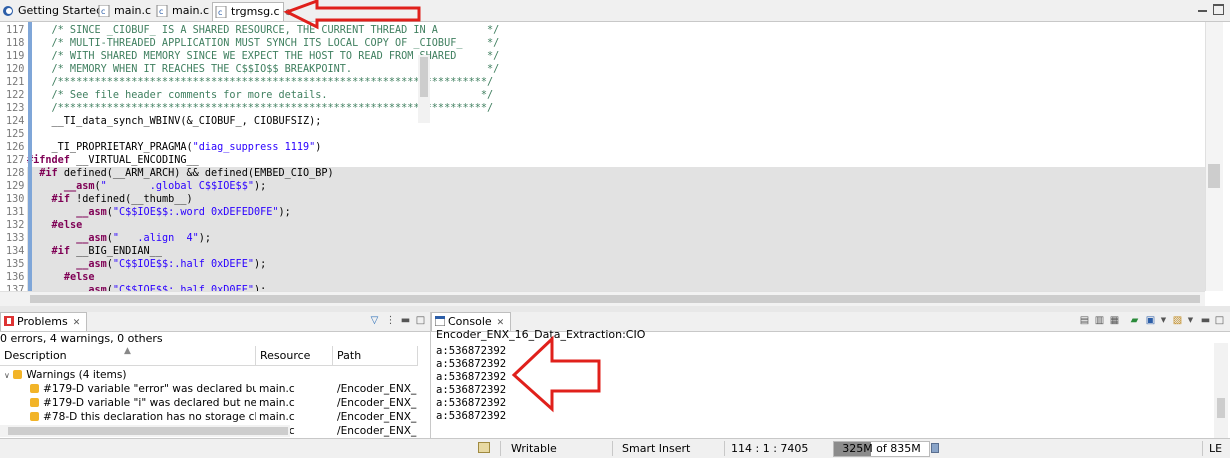  Describe the element at coordinates (390, 320) in the screenshot. I see `view-menu-icon: ⋮` at that location.